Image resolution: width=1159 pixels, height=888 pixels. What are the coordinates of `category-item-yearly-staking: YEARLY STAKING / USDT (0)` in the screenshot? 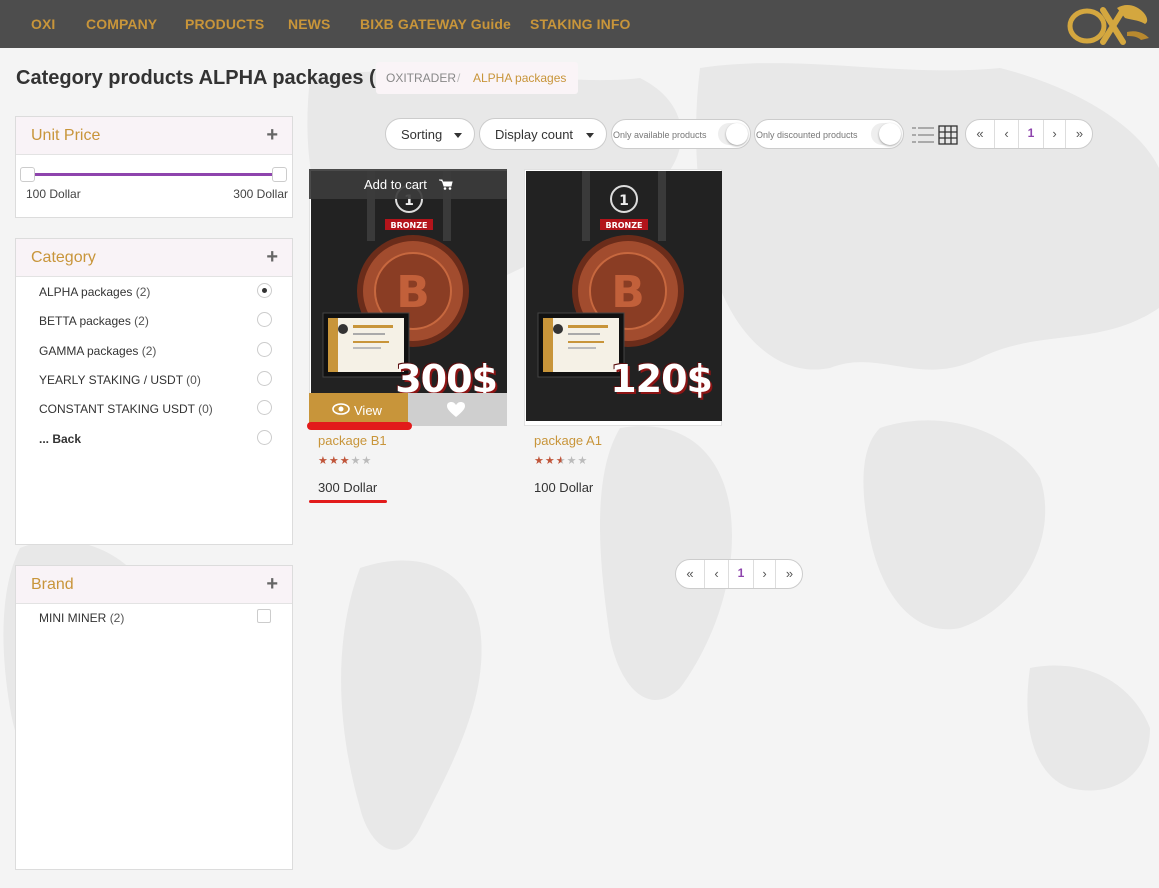 It's located at (120, 380).